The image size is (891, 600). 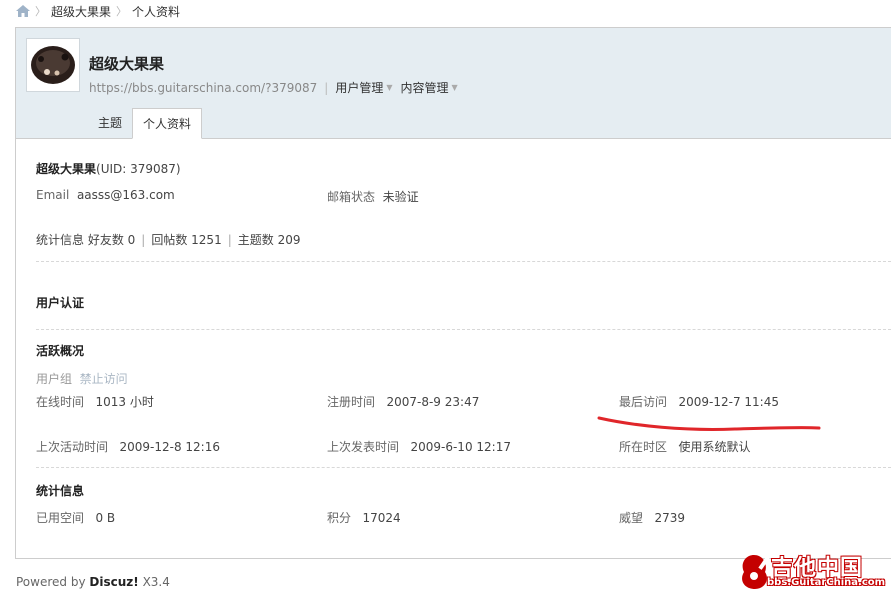 I want to click on register-time-value: 2007-8-9 23:47, so click(x=433, y=402).